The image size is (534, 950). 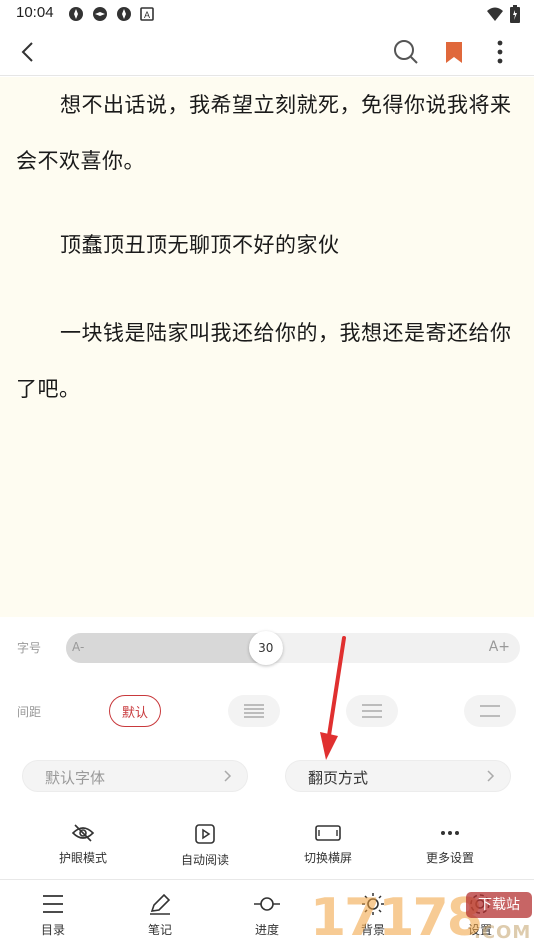 What do you see at coordinates (264, 133) in the screenshot?
I see `paragraph: 想不出话说，我希望立刻就死，免得你说我将来会不欢喜你。` at bounding box center [264, 133].